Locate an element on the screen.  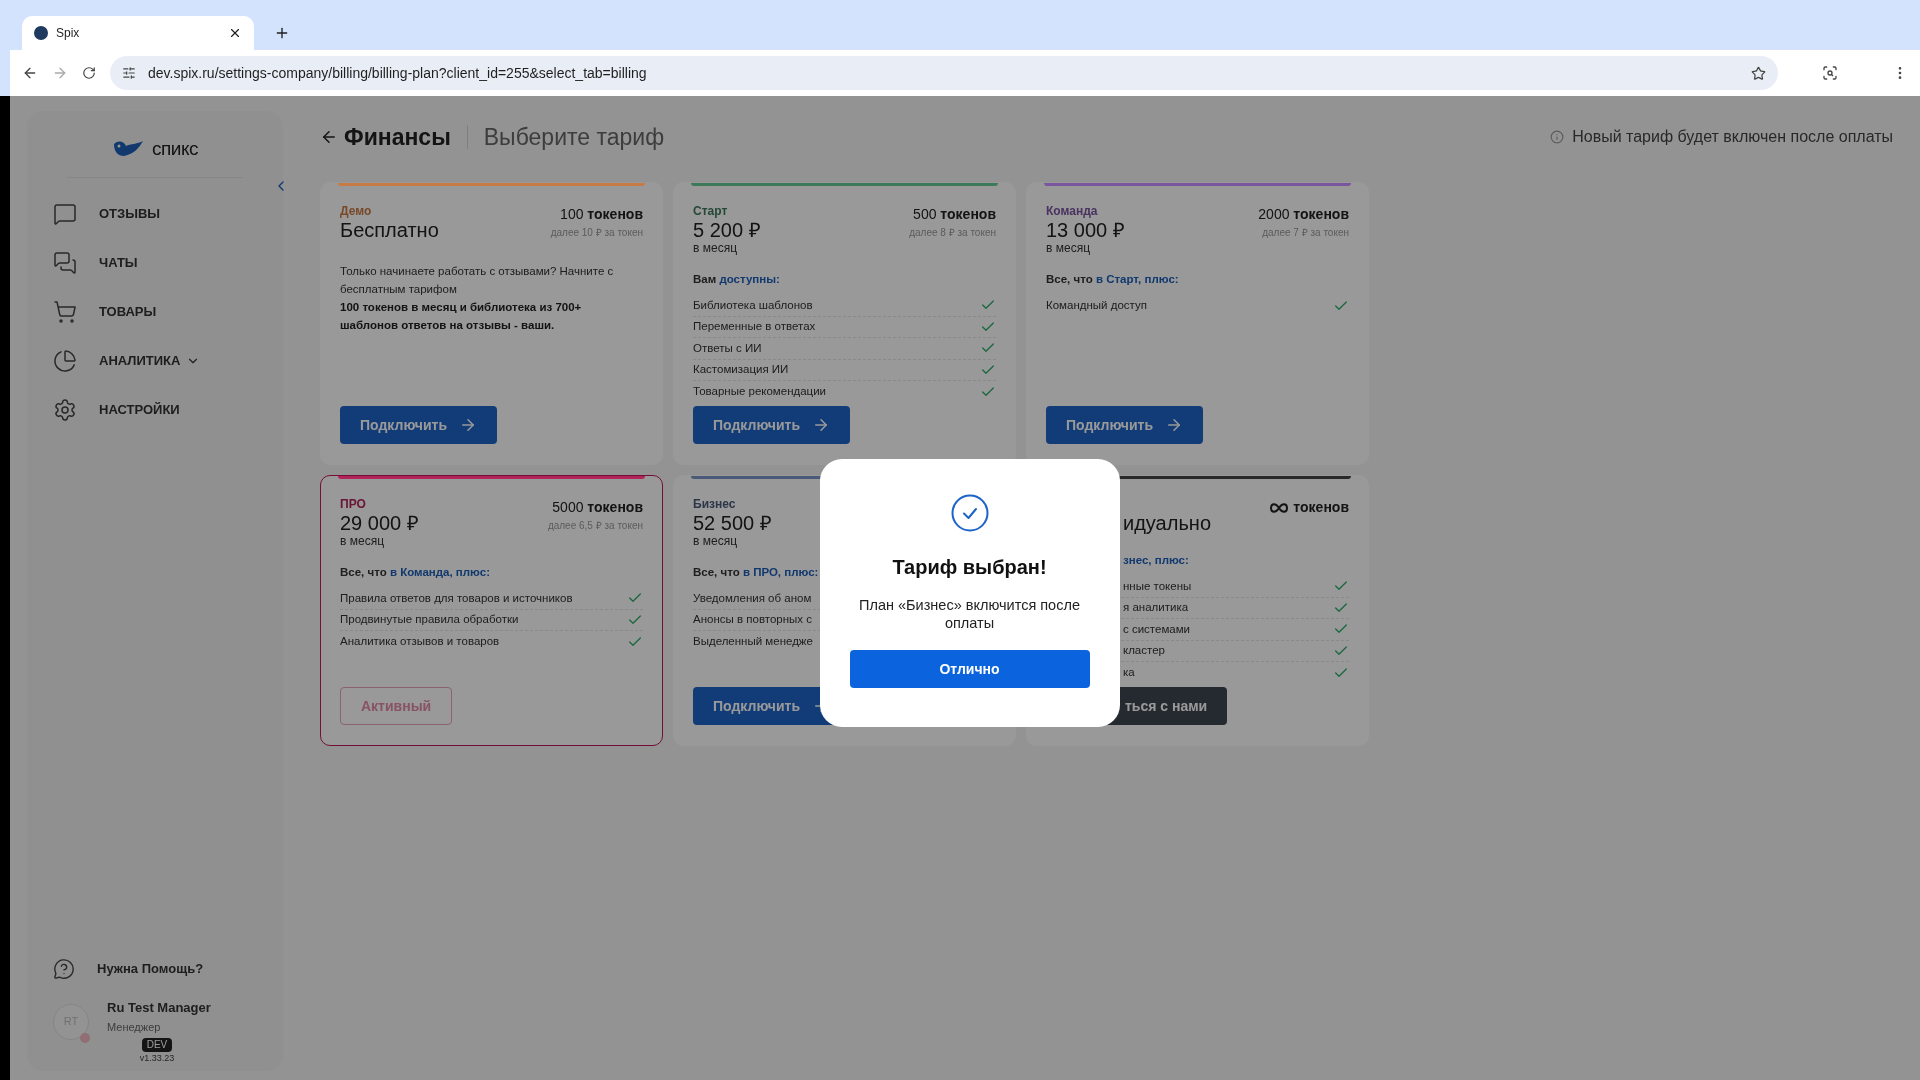
user-name: Ru Test Manager is located at coordinates (159, 1007).